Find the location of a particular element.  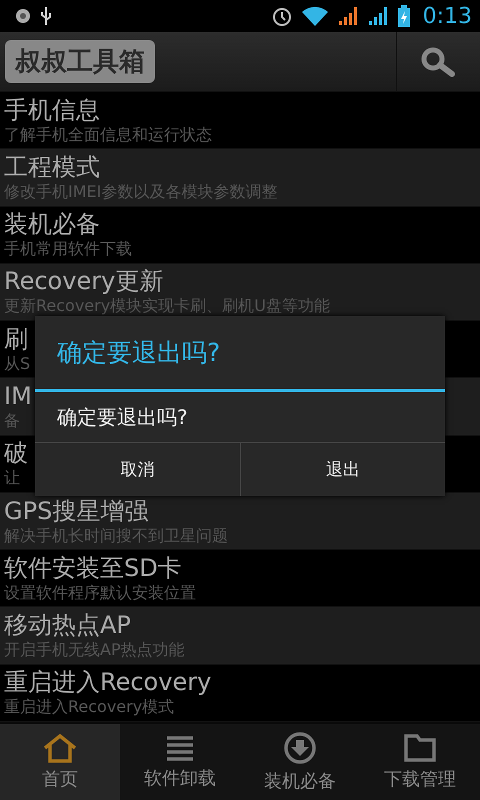

folder-icon is located at coordinates (420, 748).